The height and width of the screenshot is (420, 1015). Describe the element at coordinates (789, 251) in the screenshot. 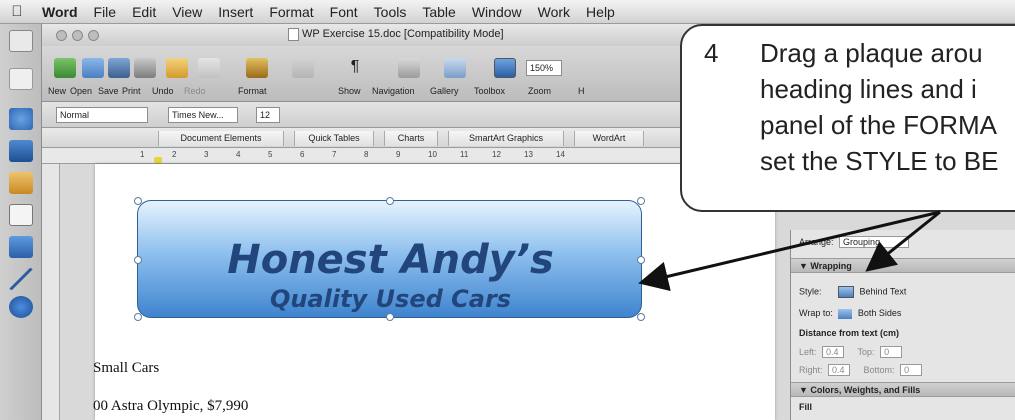

I see `pointer-arrows` at that location.